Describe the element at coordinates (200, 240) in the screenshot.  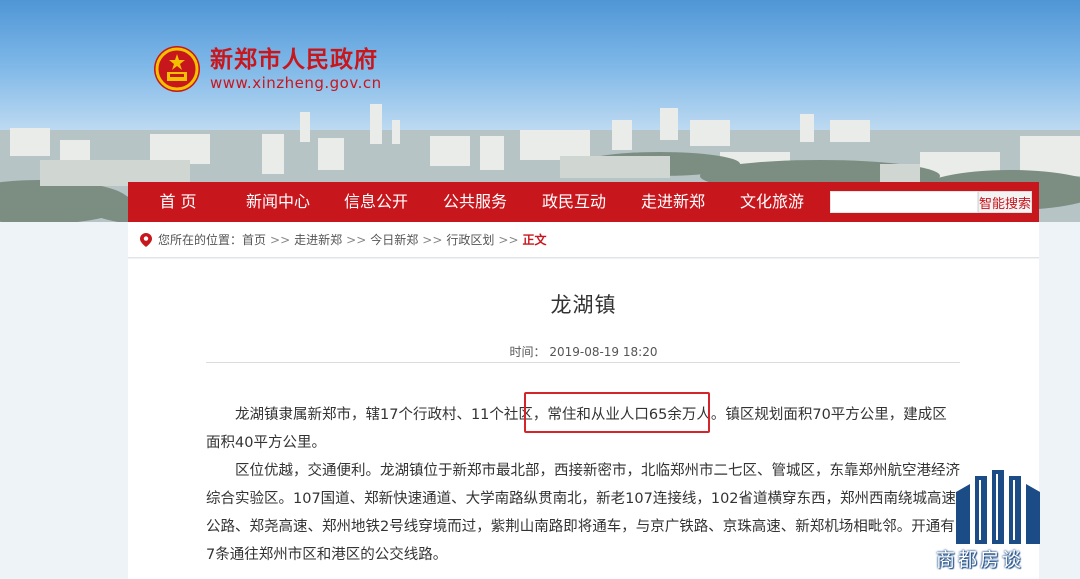
I see `breadcrumb-label: 您所在的位置：` at that location.